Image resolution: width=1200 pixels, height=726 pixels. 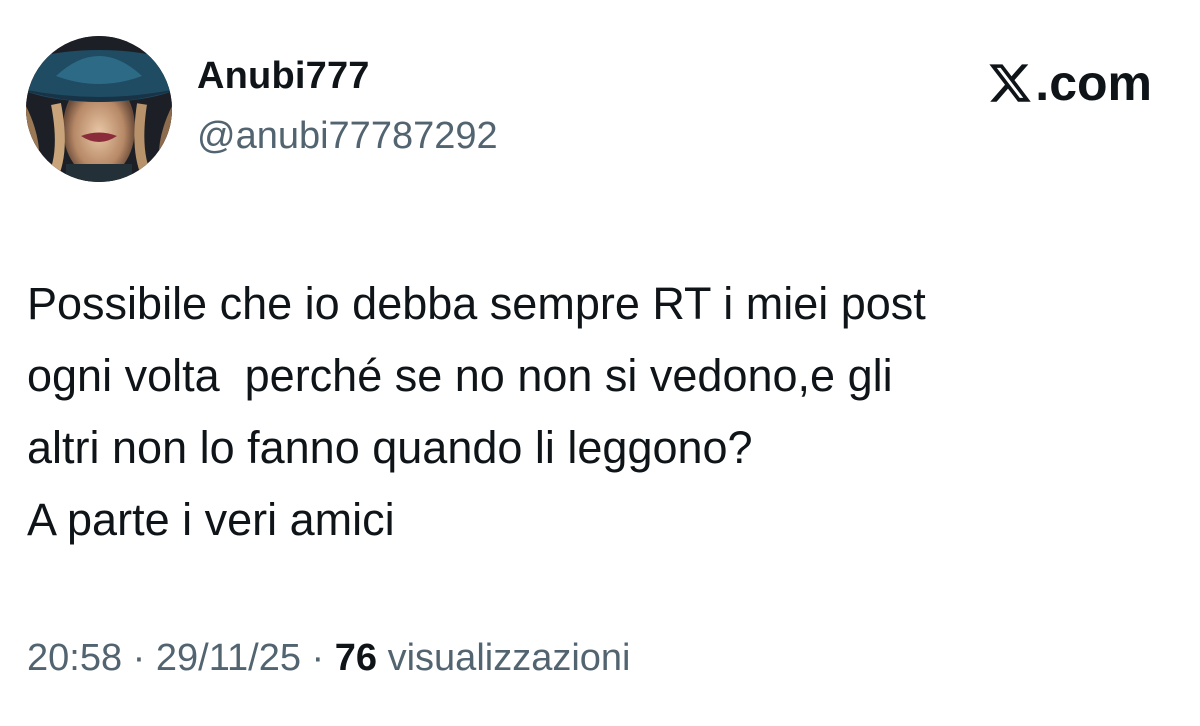 I want to click on avatar, so click(x=99, y=109).